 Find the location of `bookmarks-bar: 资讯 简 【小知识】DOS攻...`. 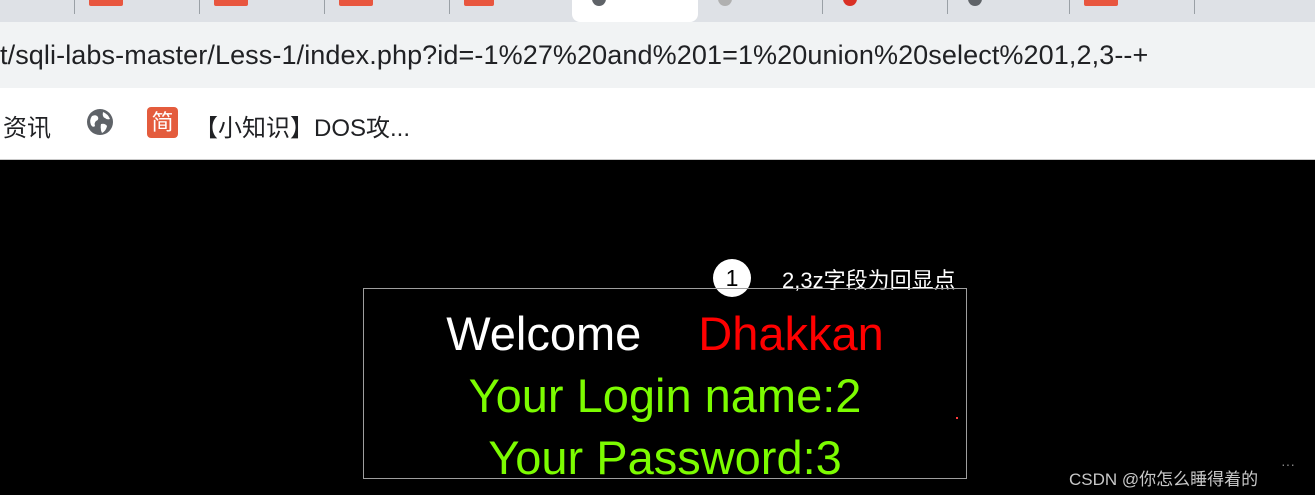

bookmarks-bar: 资讯 简 【小知识】DOS攻... is located at coordinates (657, 124).